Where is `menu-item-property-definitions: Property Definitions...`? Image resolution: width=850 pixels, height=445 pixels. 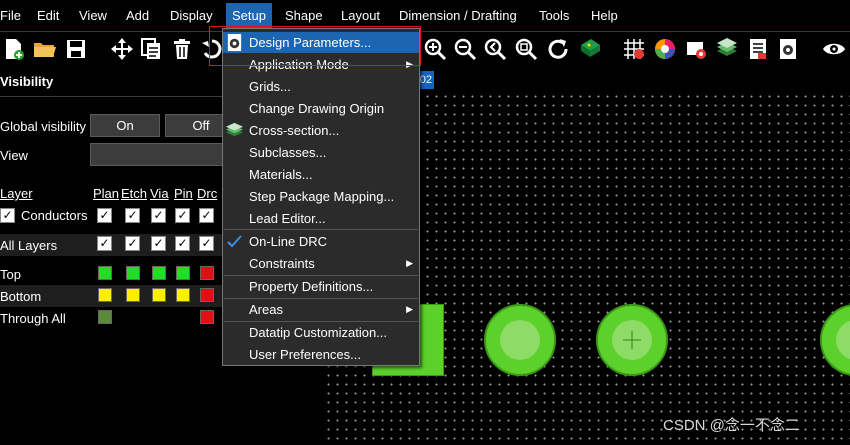
menu-item-property-definitions: Property Definitions... is located at coordinates (321, 286).